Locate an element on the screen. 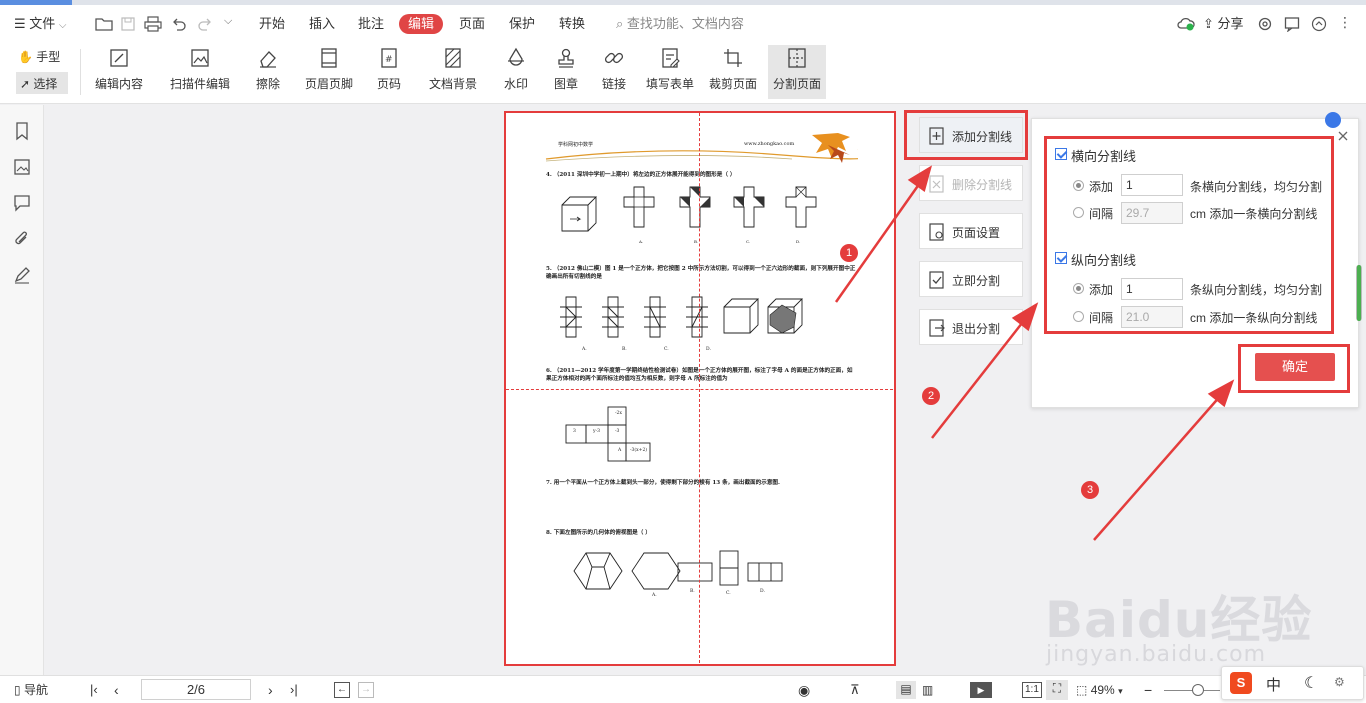 The height and width of the screenshot is (703, 1366). page-setup-icon is located at coordinates (936, 232).